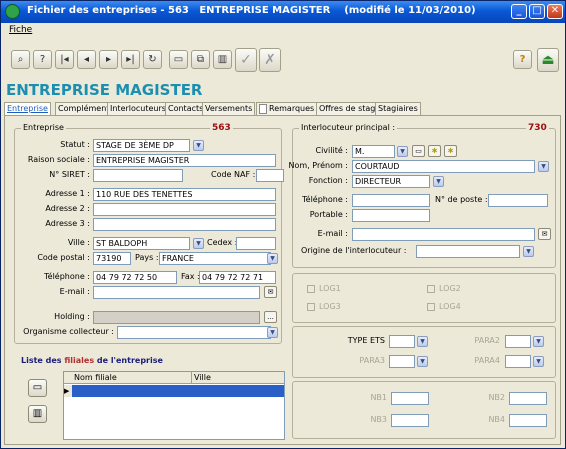 This screenshot has width=566, height=449. What do you see at coordinates (184, 224) in the screenshot?
I see `adresse3-field` at bounding box center [184, 224].